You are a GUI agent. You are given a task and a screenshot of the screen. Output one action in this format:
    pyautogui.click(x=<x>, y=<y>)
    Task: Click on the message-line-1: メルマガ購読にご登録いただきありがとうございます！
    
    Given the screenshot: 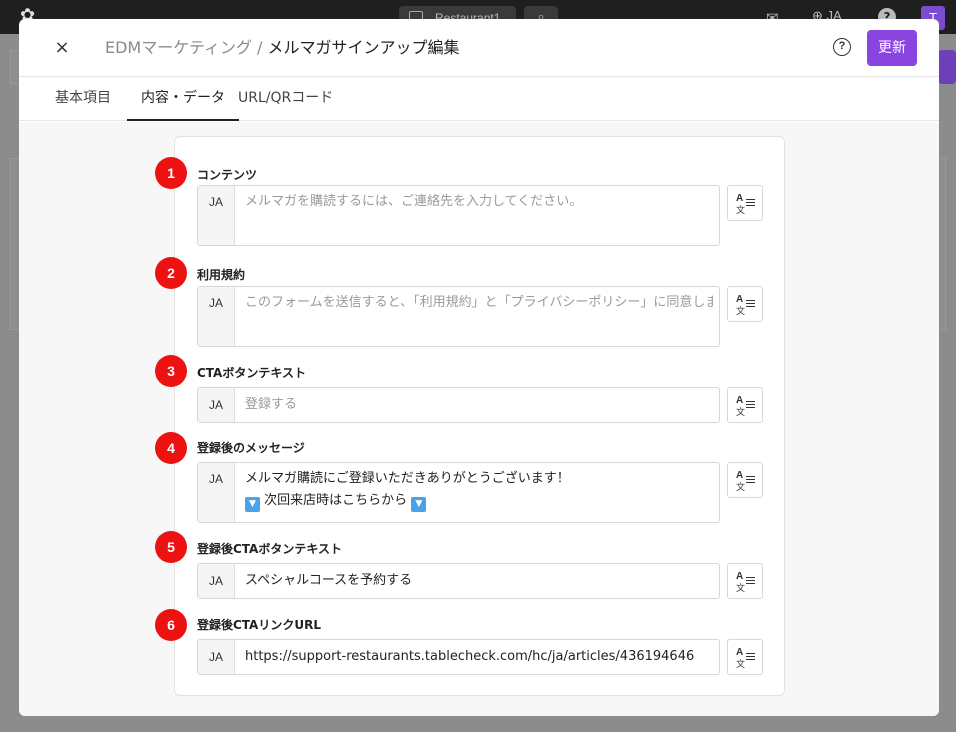 What is the action you would take?
    pyautogui.click(x=407, y=478)
    